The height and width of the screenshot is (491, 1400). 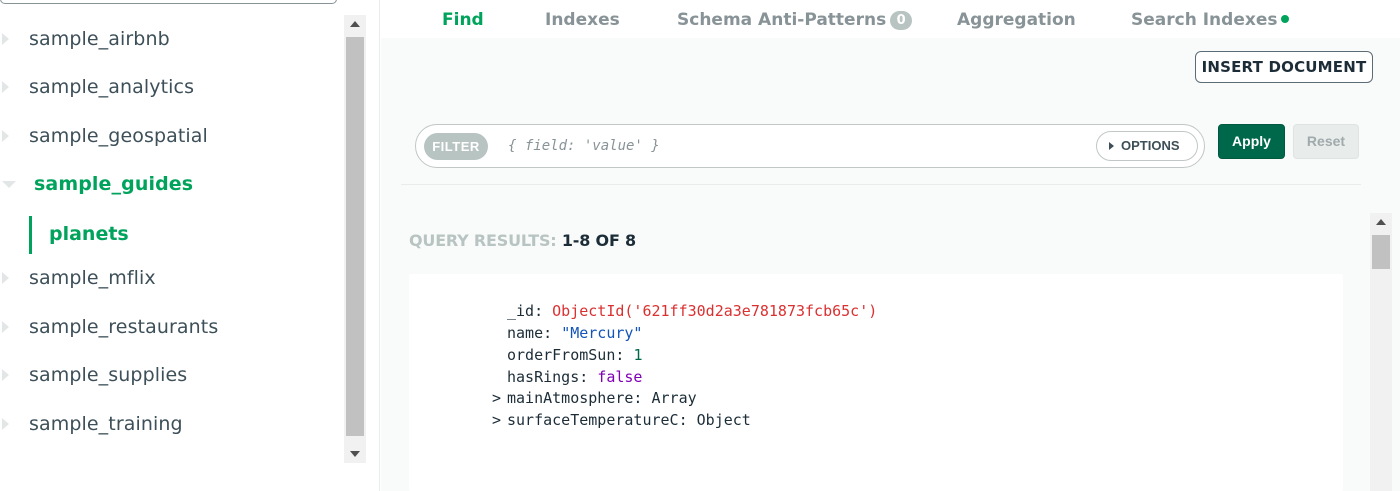 What do you see at coordinates (566, 355) in the screenshot?
I see `field-key: orderFromSun:` at bounding box center [566, 355].